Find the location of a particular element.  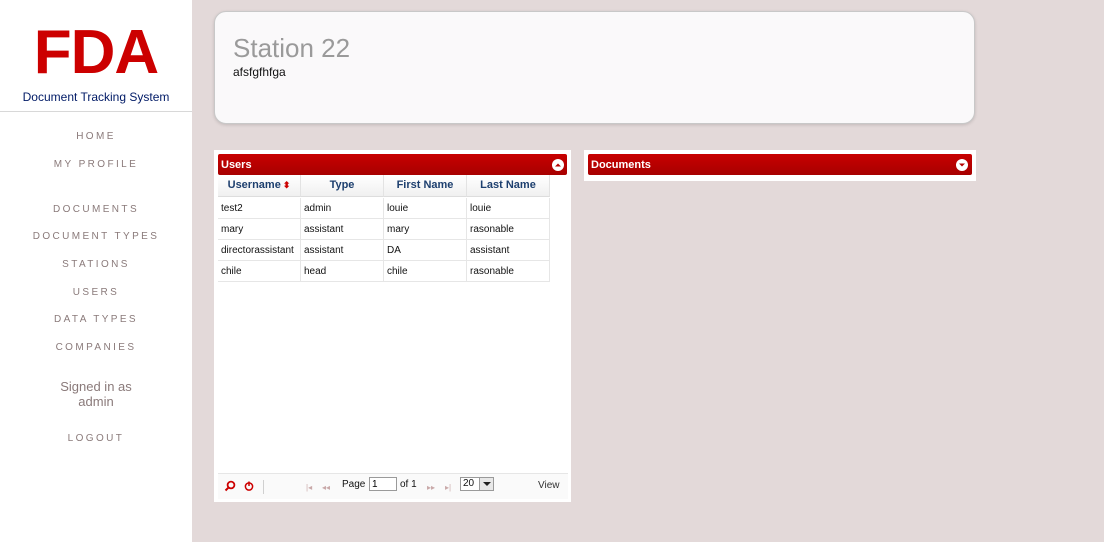

sidebar-divider is located at coordinates (96, 111).